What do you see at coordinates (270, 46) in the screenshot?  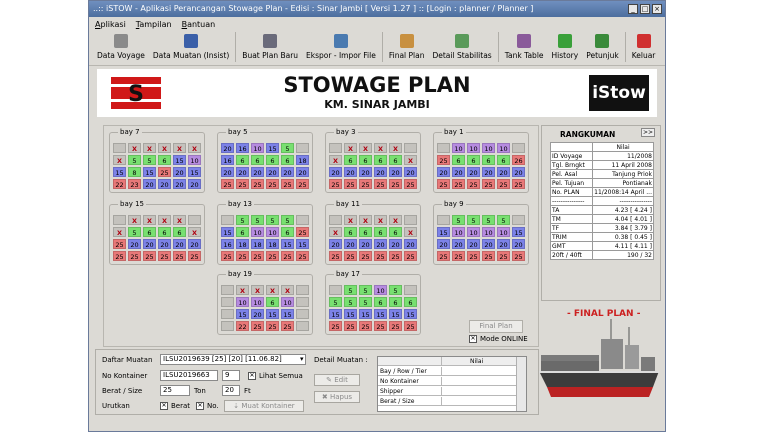 I see `toolbar-button-buat-plan-baru: Buat Plan Baru` at bounding box center [270, 46].